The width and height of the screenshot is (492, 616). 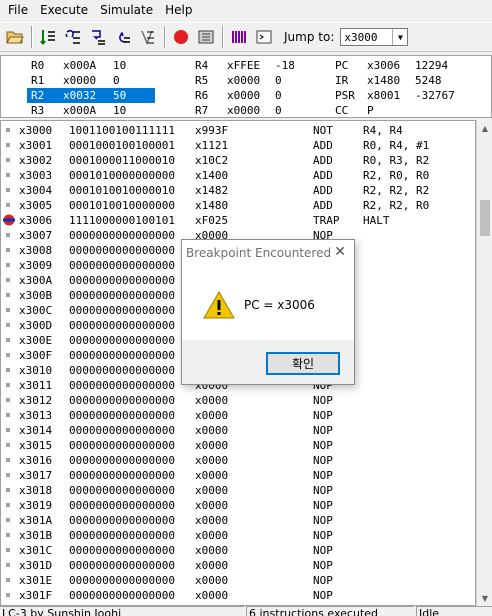 What do you see at coordinates (238, 145) in the screenshot?
I see `memory-row: x3001 0001000100100001 x1121 ADD R0, R4, #1` at bounding box center [238, 145].